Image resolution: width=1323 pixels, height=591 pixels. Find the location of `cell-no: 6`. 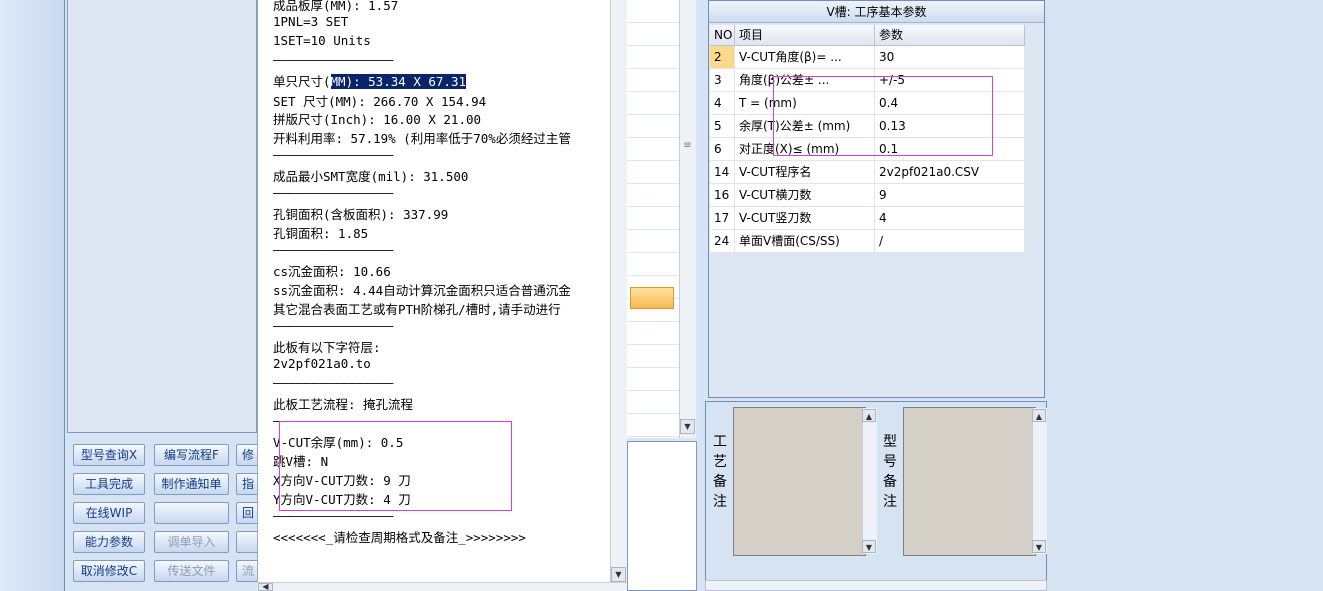

cell-no: 6 is located at coordinates (722, 149).